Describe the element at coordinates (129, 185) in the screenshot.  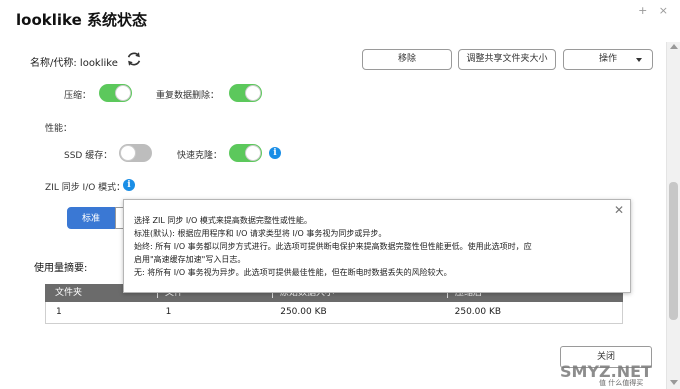
I see `zil-info-icon: i` at that location.